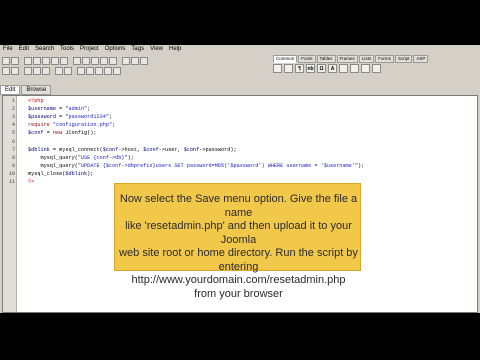  What do you see at coordinates (64, 61) in the screenshot?
I see `preview-icon` at bounding box center [64, 61].